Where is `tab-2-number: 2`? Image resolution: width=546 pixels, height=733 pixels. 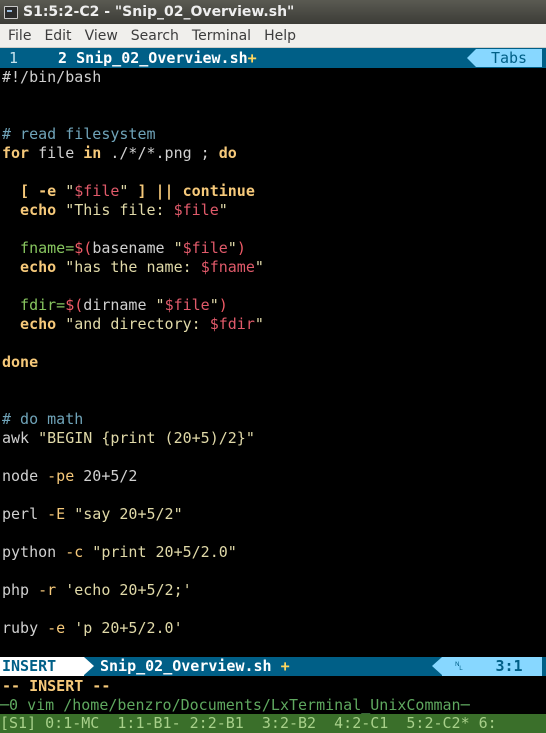
tab-2-number: 2 is located at coordinates (63, 58).